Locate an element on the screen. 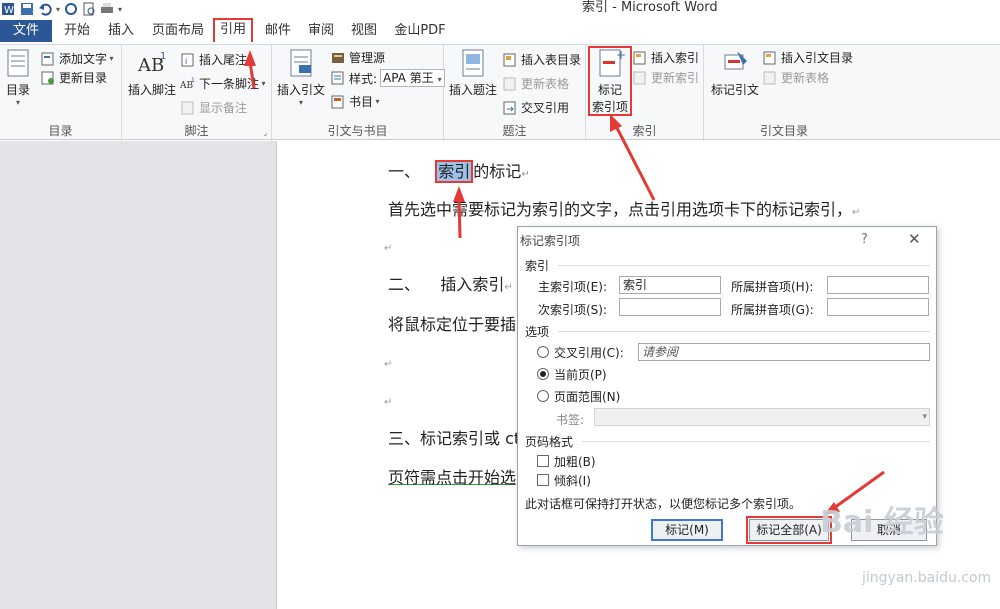  insert-caption-icon is located at coordinates (473, 63).